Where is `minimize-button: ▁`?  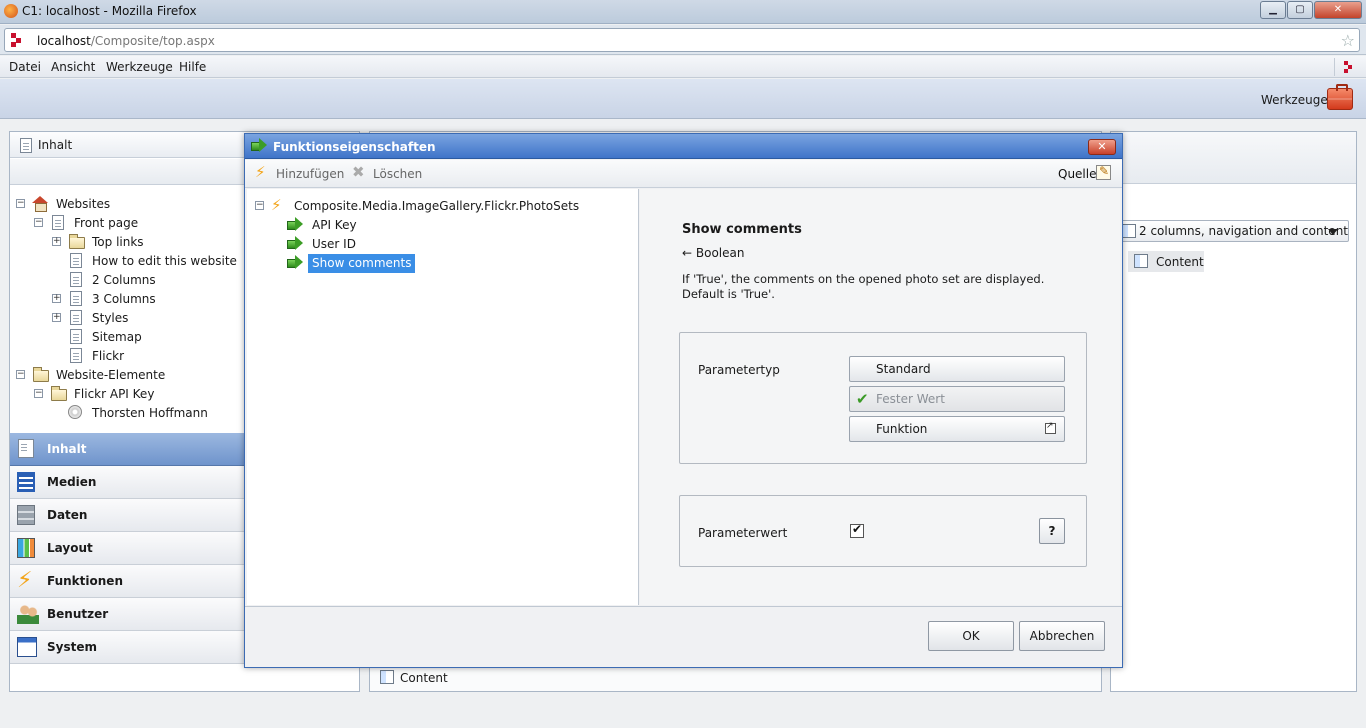
minimize-button: ▁ is located at coordinates (1273, 10).